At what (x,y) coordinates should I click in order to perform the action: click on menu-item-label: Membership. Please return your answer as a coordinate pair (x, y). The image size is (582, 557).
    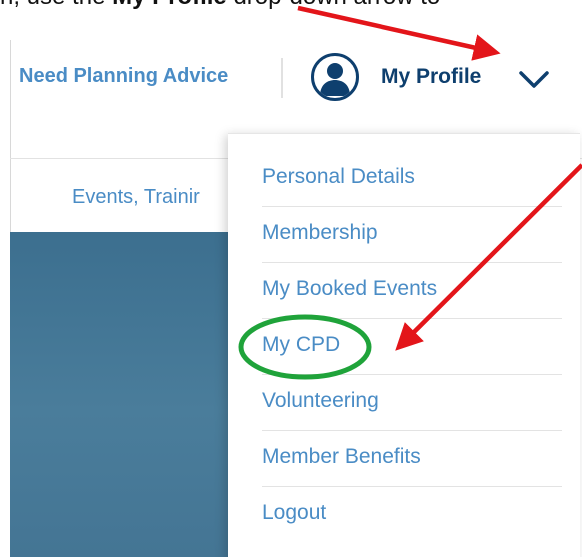
    Looking at the image, I should click on (320, 232).